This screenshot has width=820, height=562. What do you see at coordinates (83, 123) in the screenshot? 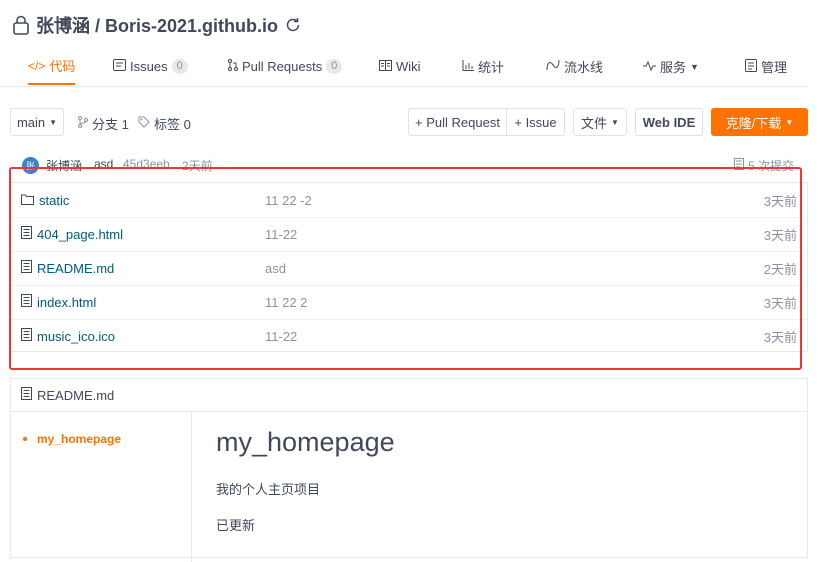
I see `branch-icon` at bounding box center [83, 123].